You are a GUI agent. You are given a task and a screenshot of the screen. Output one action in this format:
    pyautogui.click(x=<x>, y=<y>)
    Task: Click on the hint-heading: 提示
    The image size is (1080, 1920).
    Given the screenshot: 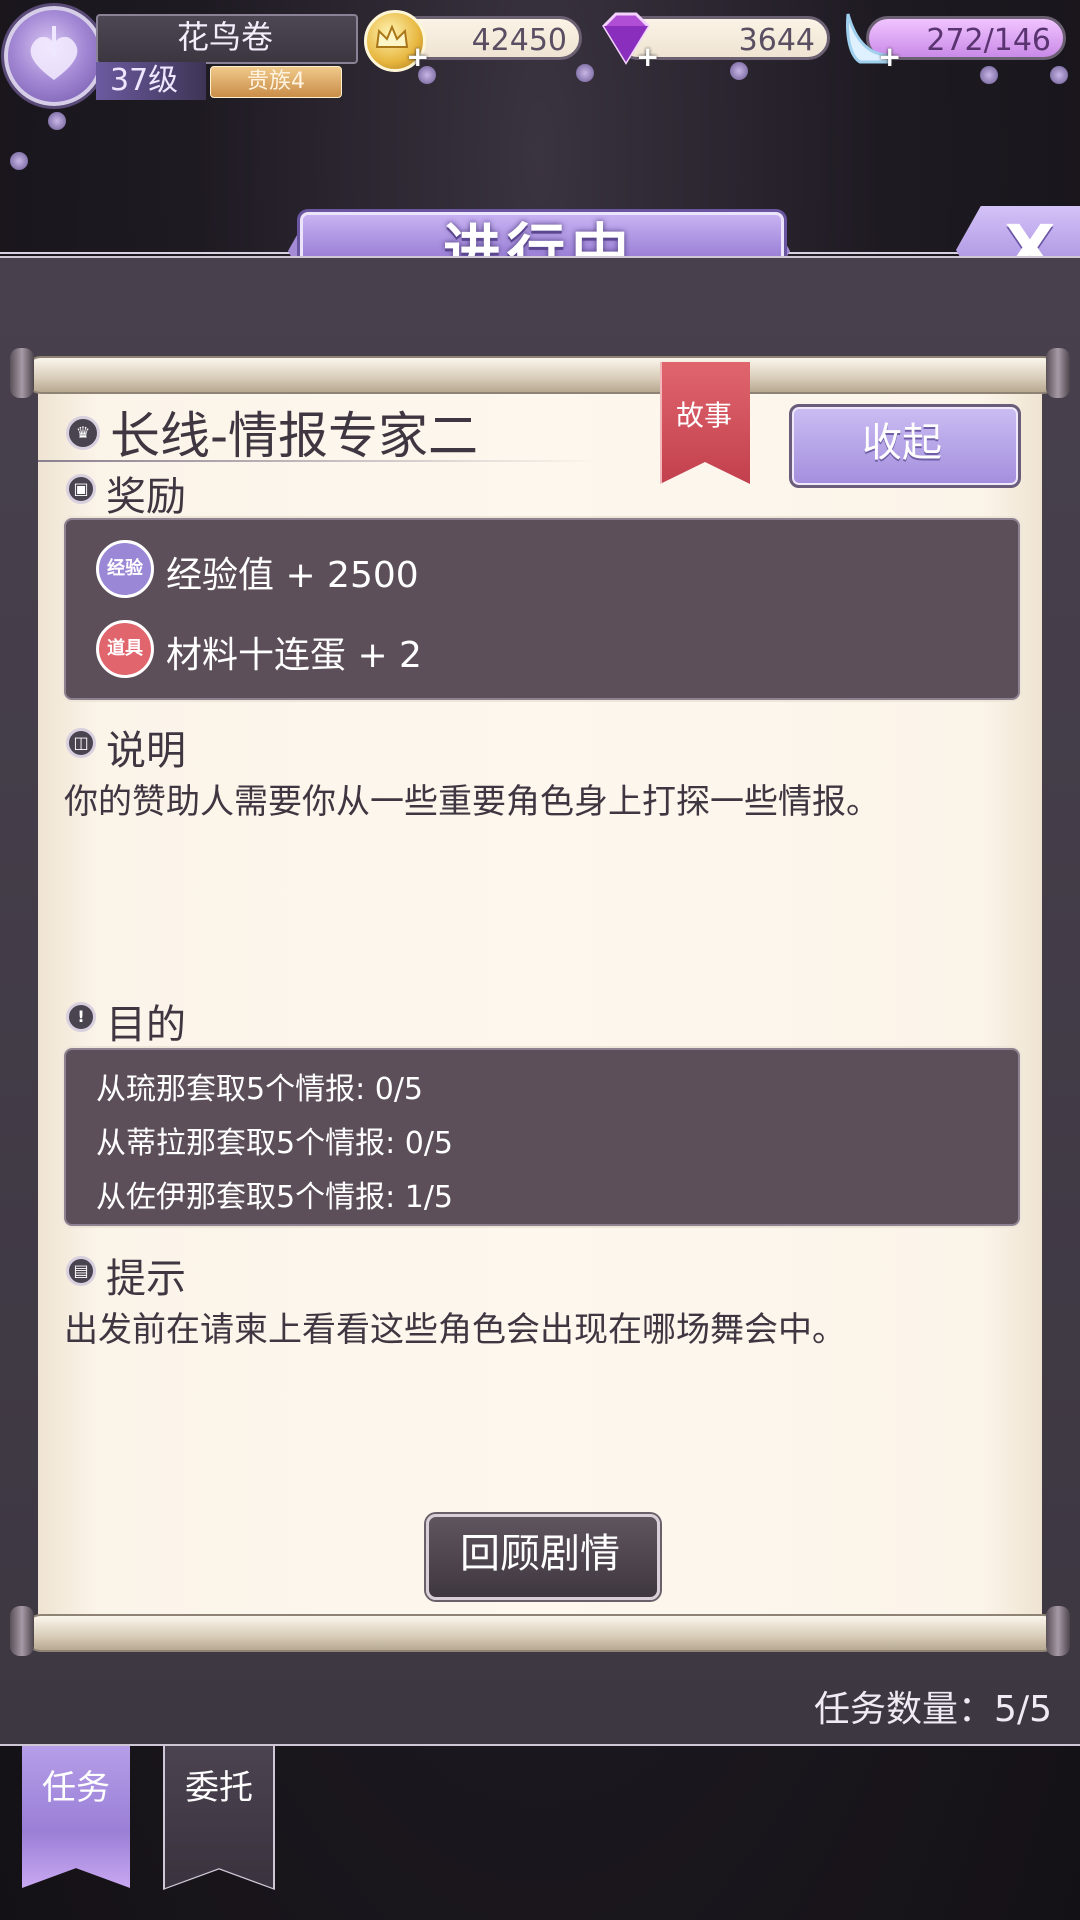 What is the action you would take?
    pyautogui.click(x=146, y=1279)
    